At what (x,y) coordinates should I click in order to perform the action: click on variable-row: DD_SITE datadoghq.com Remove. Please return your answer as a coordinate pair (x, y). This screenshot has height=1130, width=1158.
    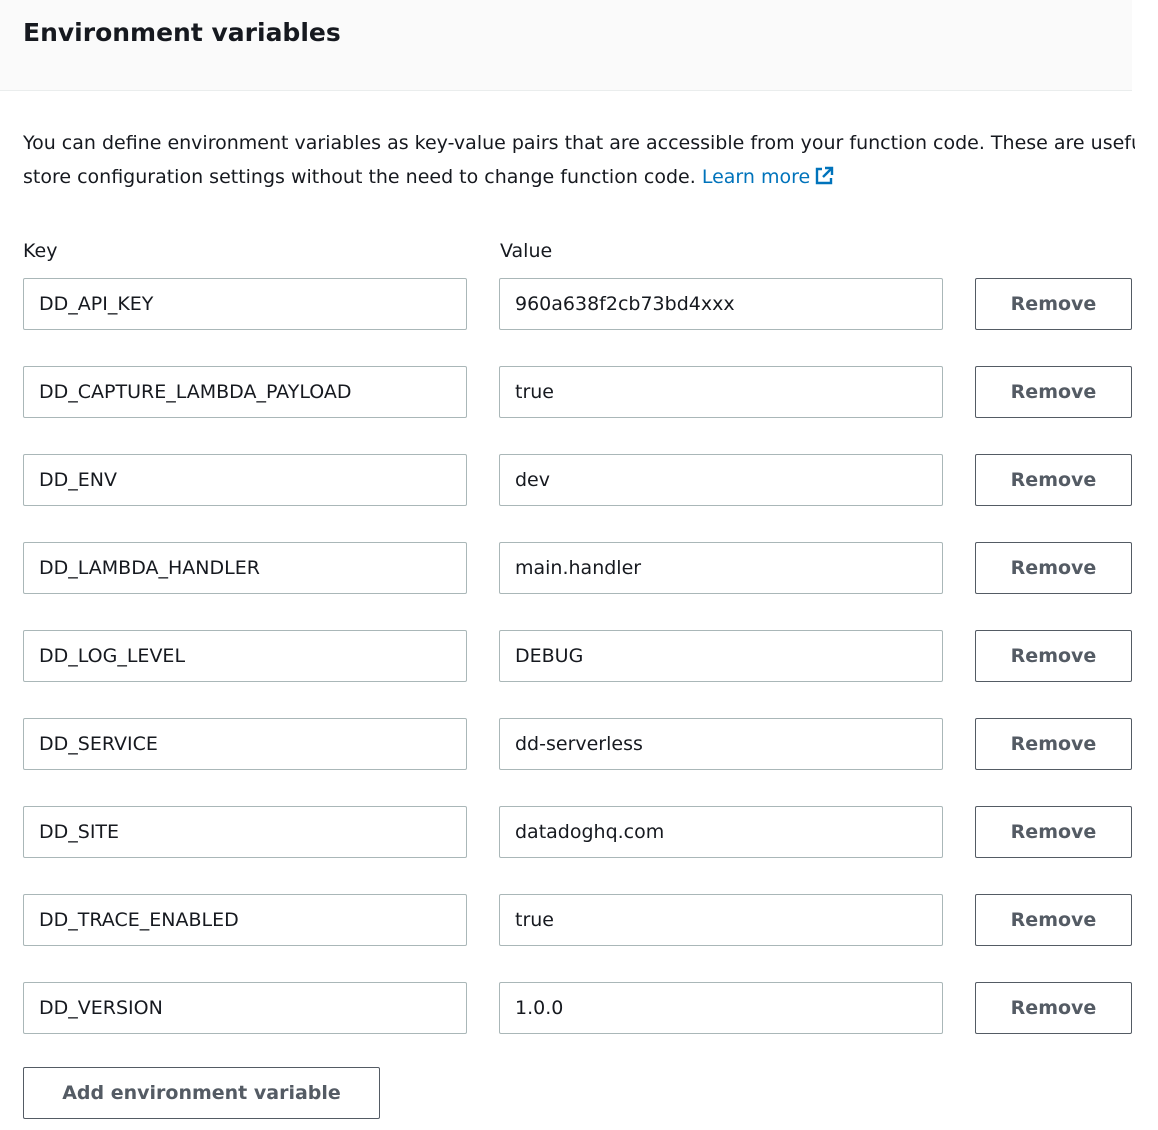
    Looking at the image, I should click on (579, 832).